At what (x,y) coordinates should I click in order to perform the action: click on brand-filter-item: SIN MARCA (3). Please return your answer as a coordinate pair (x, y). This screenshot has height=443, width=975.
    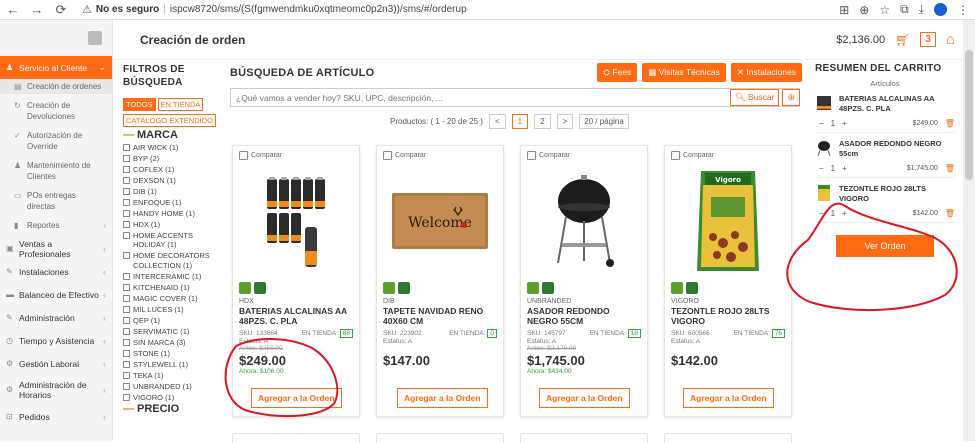
    Looking at the image, I should click on (173, 343).